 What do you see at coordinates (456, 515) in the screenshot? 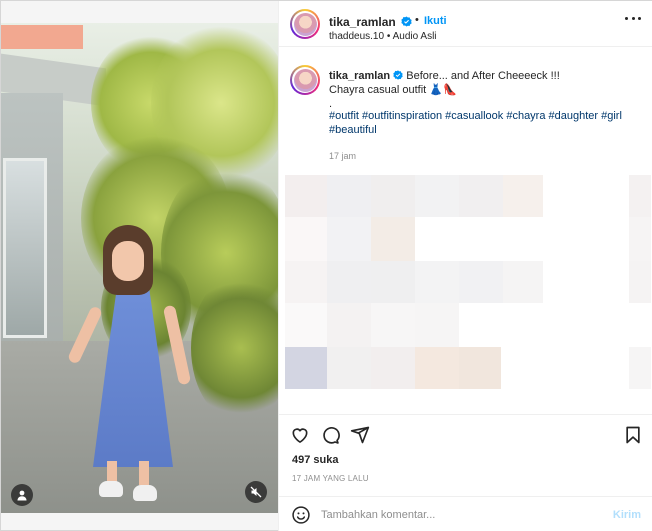
I see `comment-input` at bounding box center [456, 515].